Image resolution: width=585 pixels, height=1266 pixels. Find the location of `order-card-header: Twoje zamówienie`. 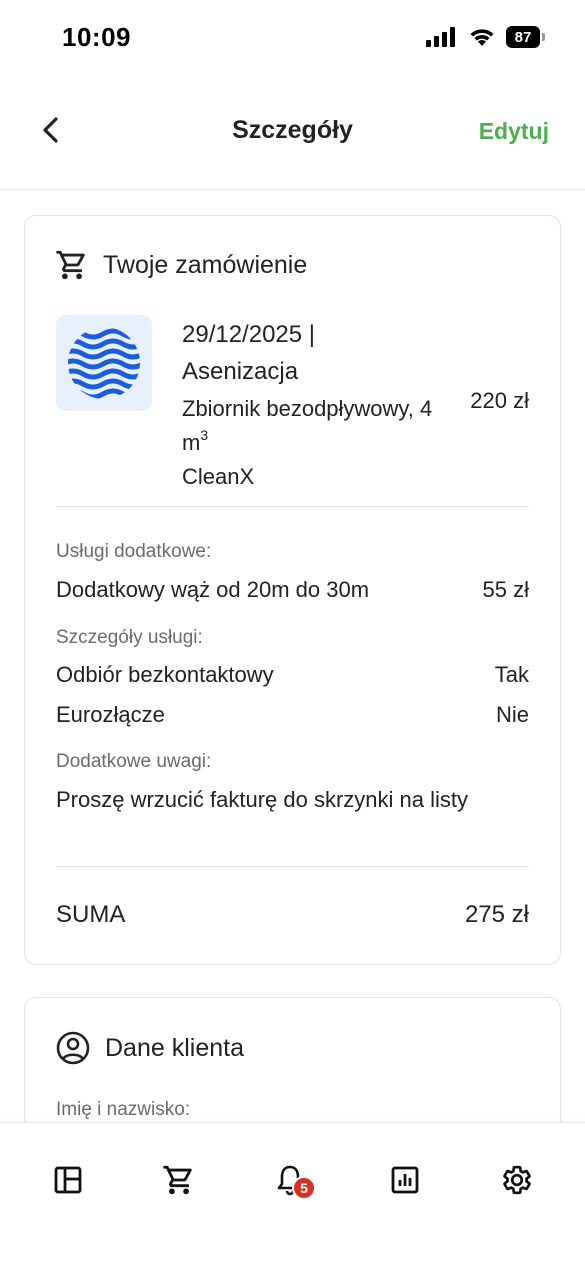

order-card-header: Twoje zamówienie is located at coordinates (181, 265).